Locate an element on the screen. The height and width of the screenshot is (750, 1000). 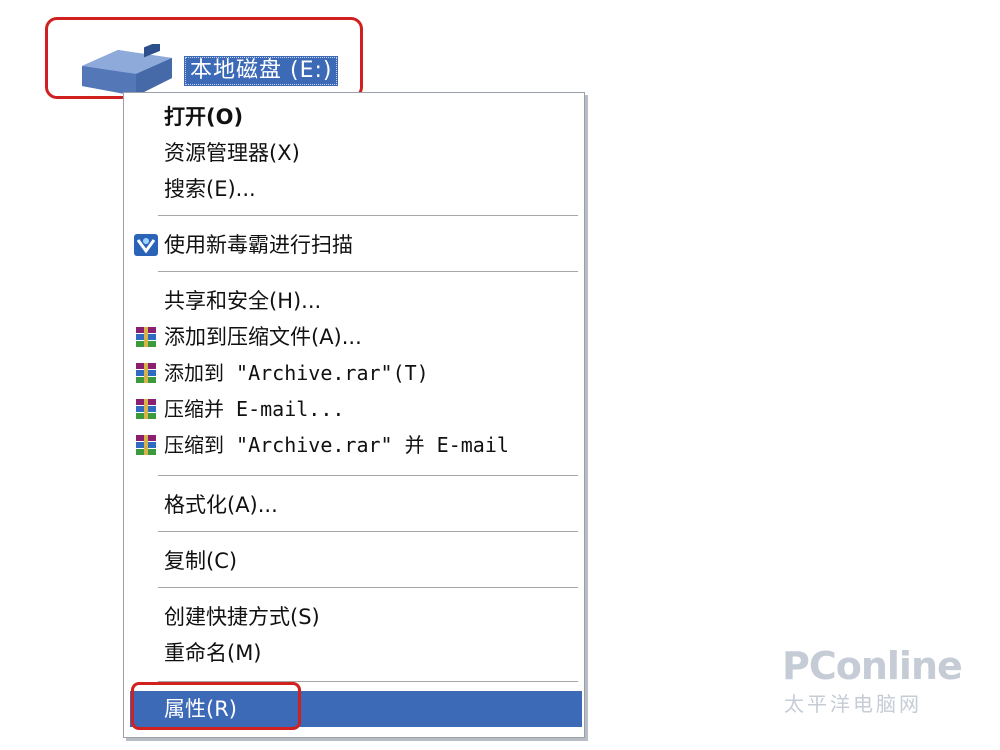
menu-item-properties: 属性(R) is located at coordinates (356, 709).